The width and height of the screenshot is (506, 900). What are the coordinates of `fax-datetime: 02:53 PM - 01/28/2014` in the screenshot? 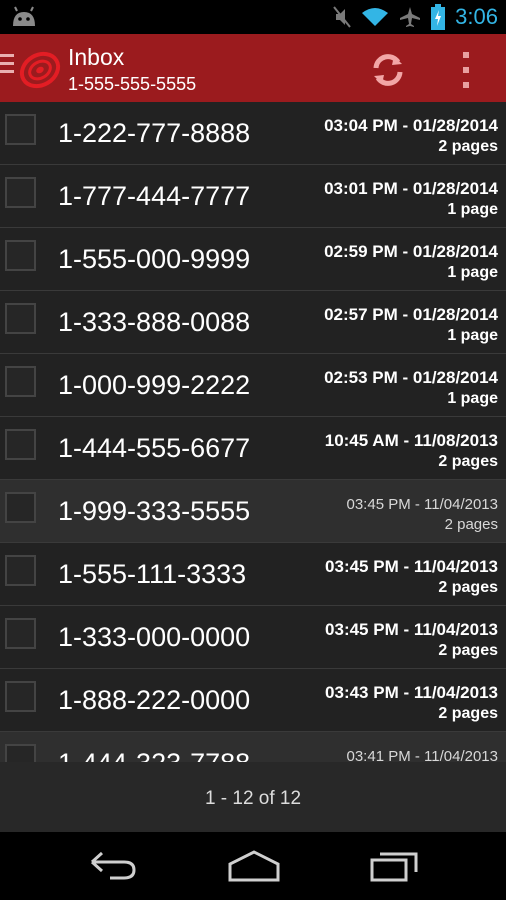 It's located at (411, 377).